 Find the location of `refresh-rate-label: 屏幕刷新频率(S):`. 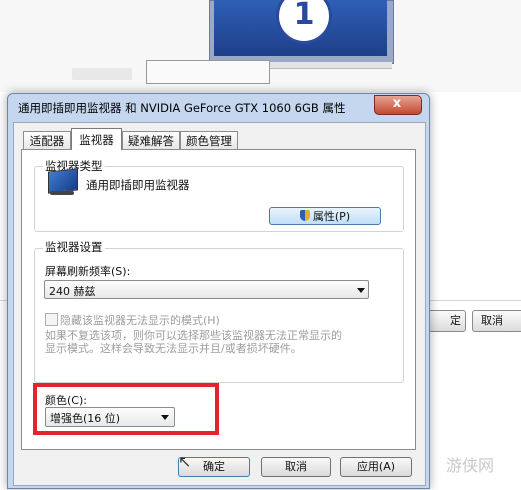

refresh-rate-label: 屏幕刷新频率(S): is located at coordinates (88, 271).